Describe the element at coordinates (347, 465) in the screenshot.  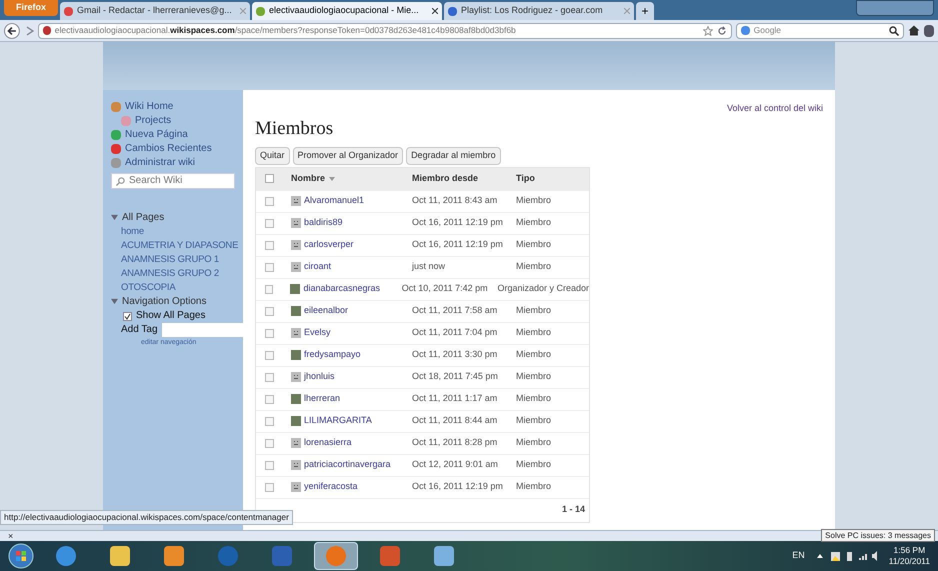
I see `member-name-link: patriciacortinavergara` at that location.